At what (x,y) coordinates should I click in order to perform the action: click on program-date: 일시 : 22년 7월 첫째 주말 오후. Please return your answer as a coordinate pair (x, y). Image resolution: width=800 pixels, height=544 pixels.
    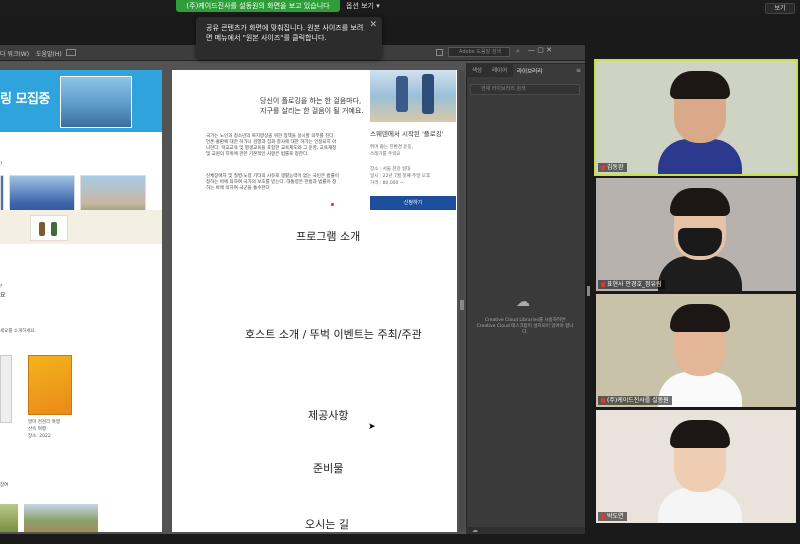
    Looking at the image, I should click on (400, 176).